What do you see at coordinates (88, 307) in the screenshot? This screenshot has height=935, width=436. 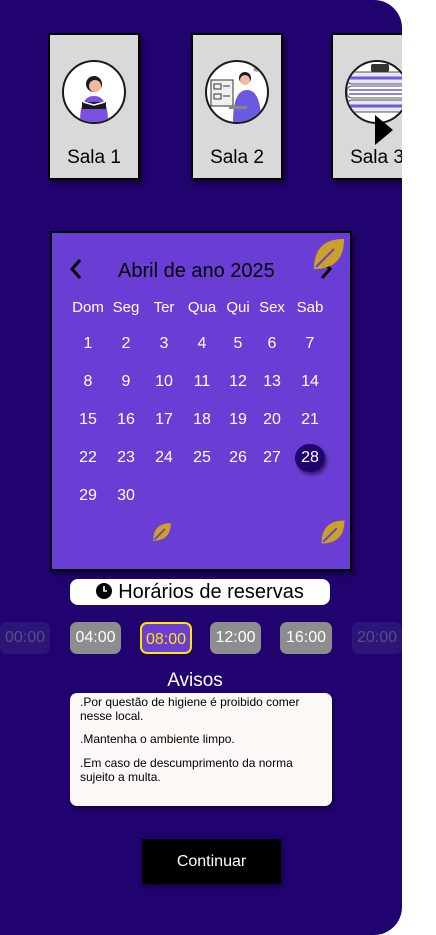 I see `weekday-label: Dom` at bounding box center [88, 307].